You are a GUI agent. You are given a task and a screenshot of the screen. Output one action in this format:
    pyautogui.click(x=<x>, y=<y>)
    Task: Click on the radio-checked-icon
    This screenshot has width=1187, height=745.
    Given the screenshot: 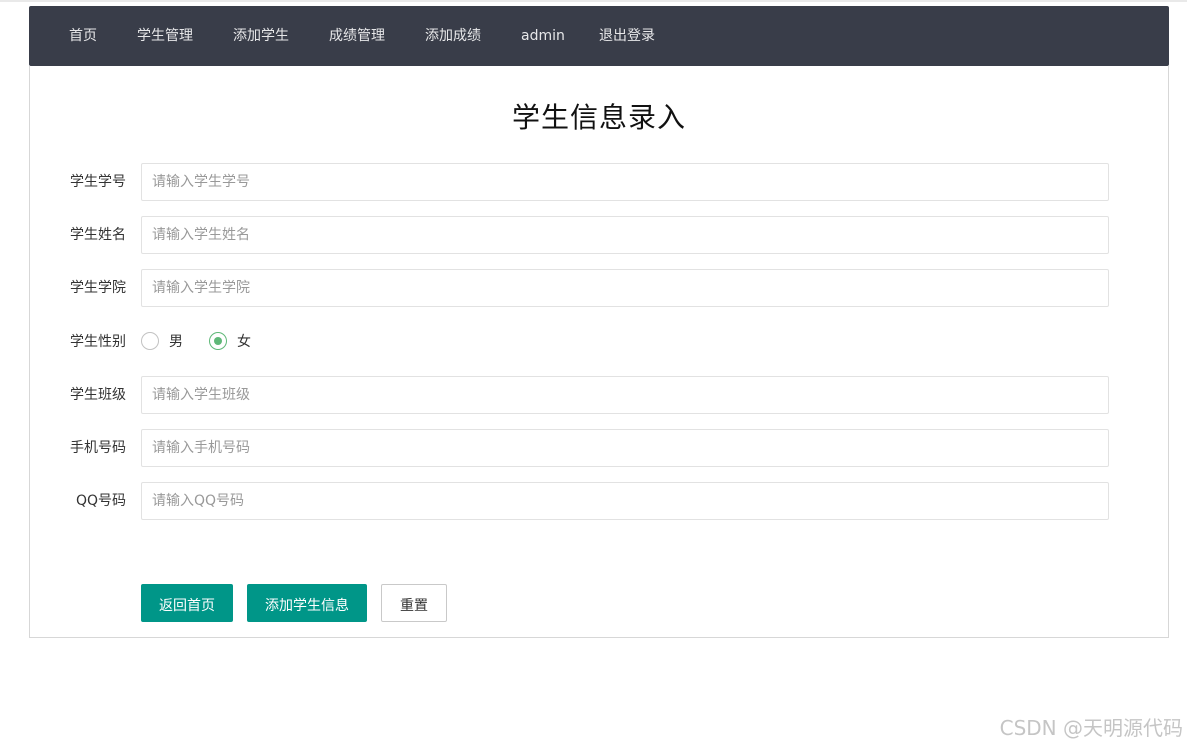 What is the action you would take?
    pyautogui.click(x=218, y=341)
    